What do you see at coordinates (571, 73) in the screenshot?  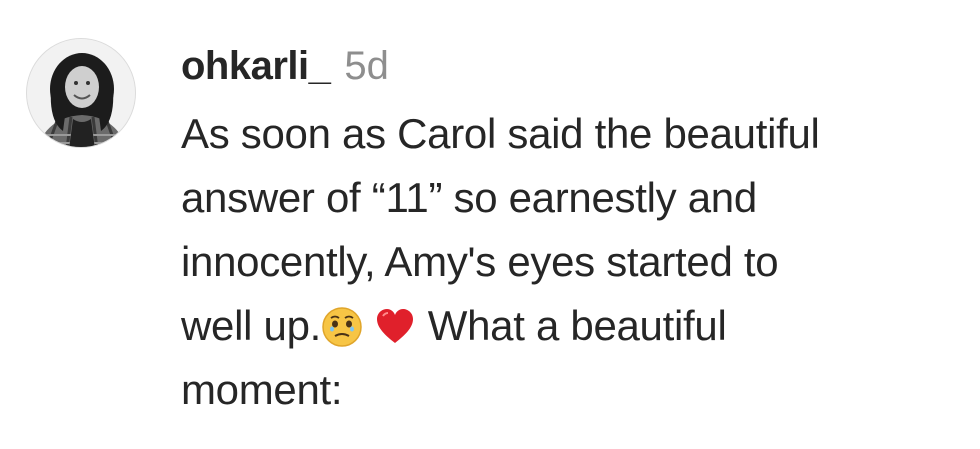 I see `comment-header: ohkarli_ 5d` at bounding box center [571, 73].